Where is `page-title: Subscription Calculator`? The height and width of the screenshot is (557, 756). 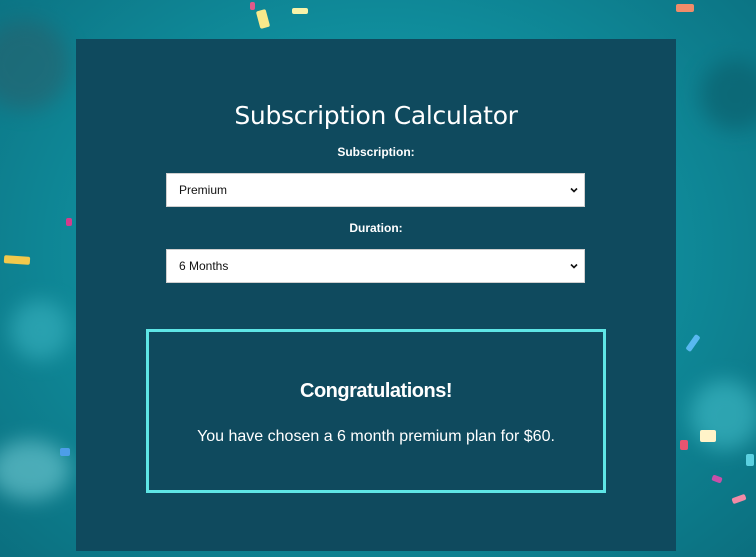
page-title: Subscription Calculator is located at coordinates (376, 115).